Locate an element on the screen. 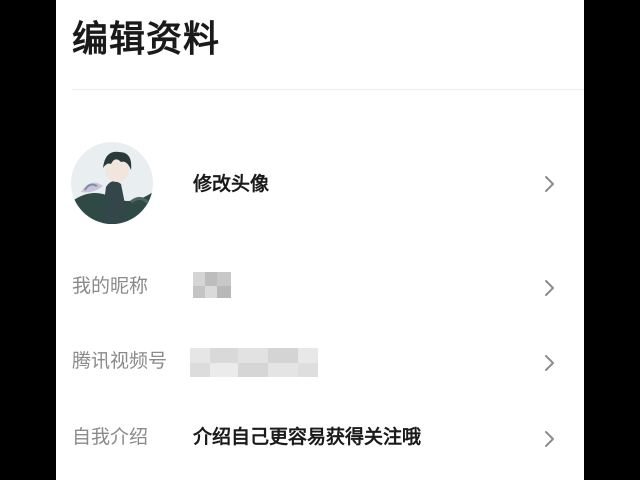 This screenshot has width=640, height=480. page-title: 编辑资料 is located at coordinates (146, 39).